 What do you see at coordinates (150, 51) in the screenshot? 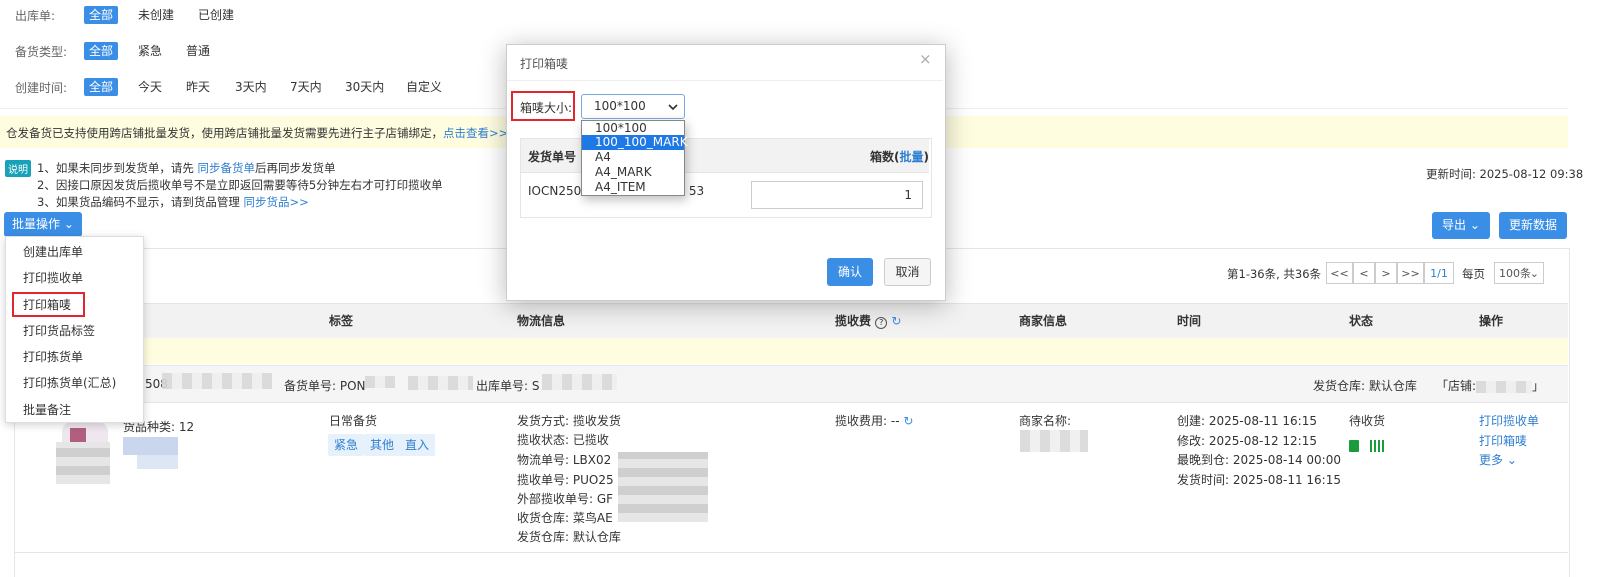
I see `filter-stock-type-urgent: 紧急` at bounding box center [150, 51].